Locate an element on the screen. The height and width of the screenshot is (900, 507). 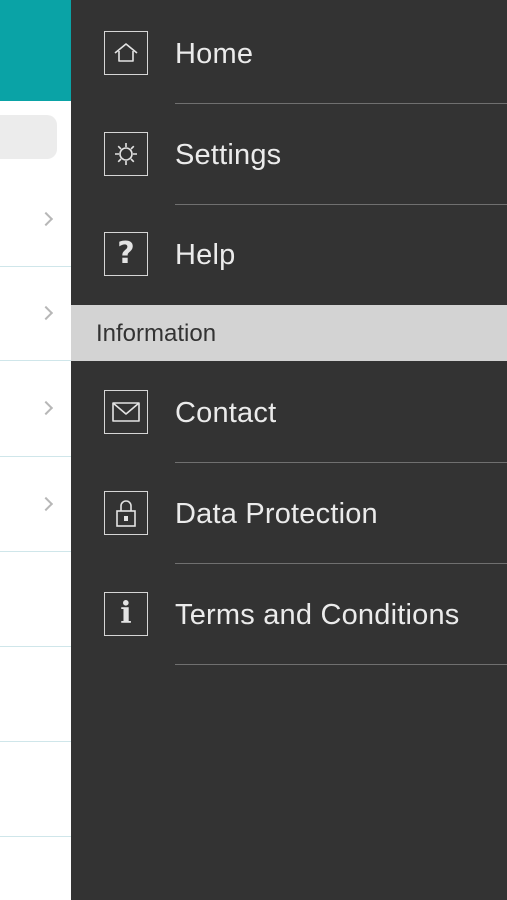
info-glyph: i is located at coordinates (126, 613).